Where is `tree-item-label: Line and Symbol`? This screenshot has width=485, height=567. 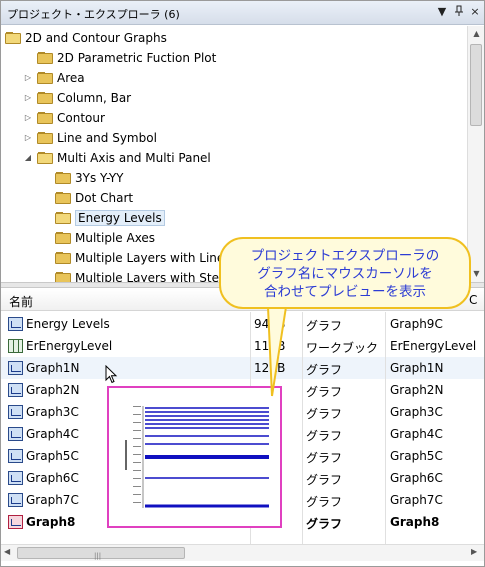 tree-item-label: Line and Symbol is located at coordinates (107, 138).